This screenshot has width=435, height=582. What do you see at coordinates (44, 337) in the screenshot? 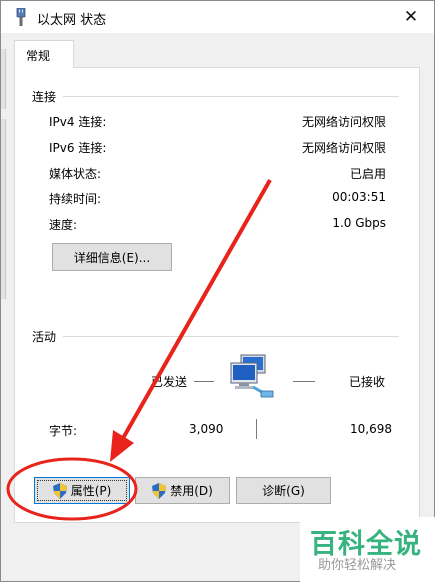
I see `activity-group-label: 活动` at bounding box center [44, 337].